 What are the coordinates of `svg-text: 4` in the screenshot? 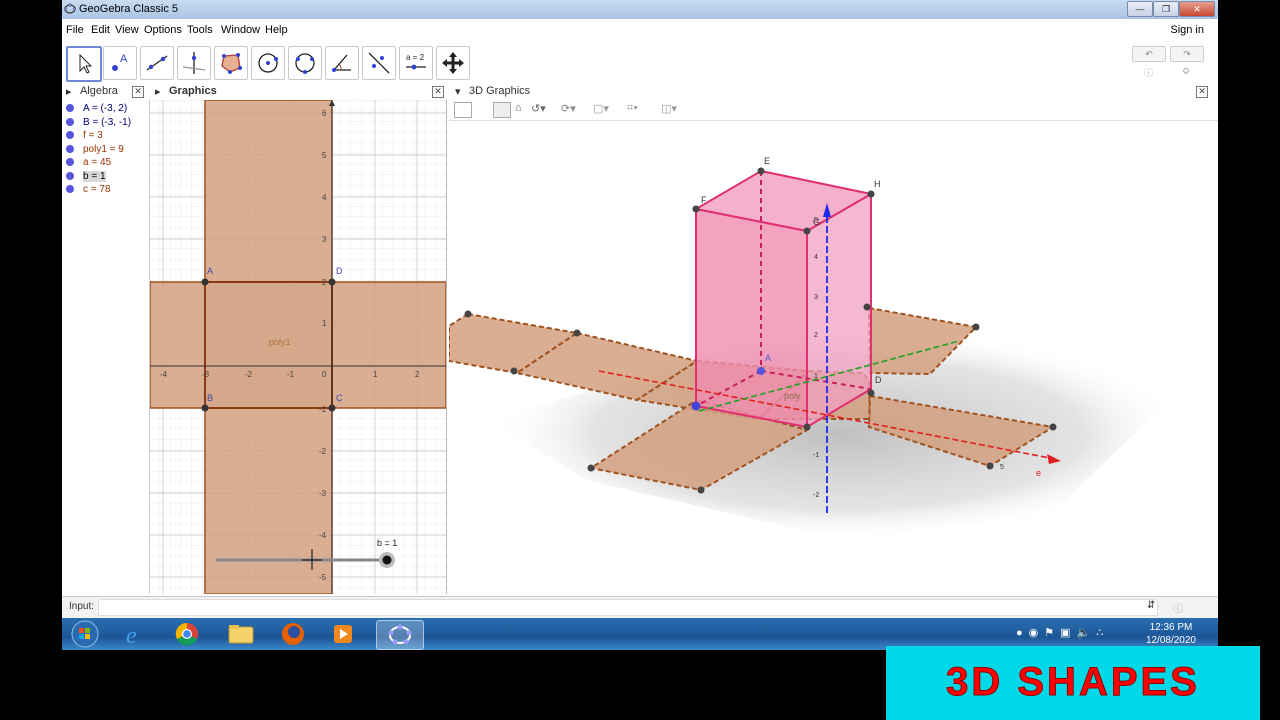 It's located at (816, 257).